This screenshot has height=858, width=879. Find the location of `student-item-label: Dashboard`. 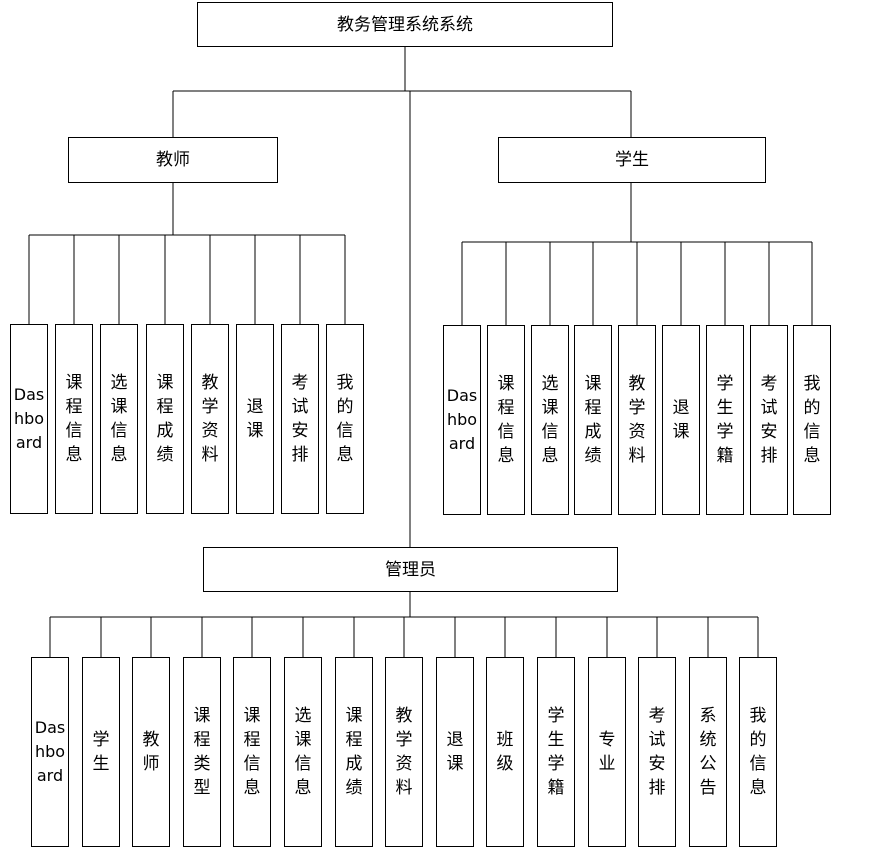

student-item-label: Dashboard is located at coordinates (462, 419).